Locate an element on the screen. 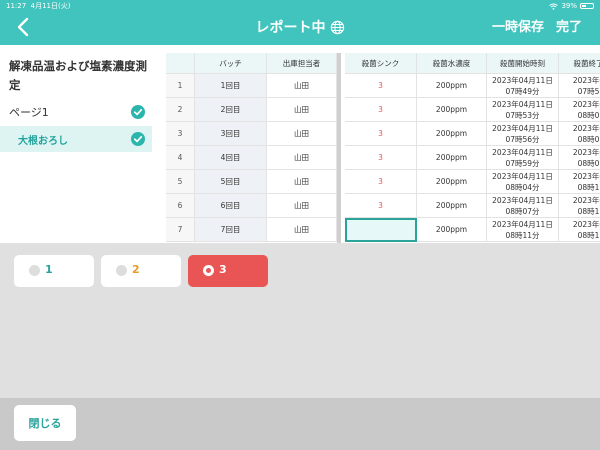  header-batch: バッチ is located at coordinates (231, 63).